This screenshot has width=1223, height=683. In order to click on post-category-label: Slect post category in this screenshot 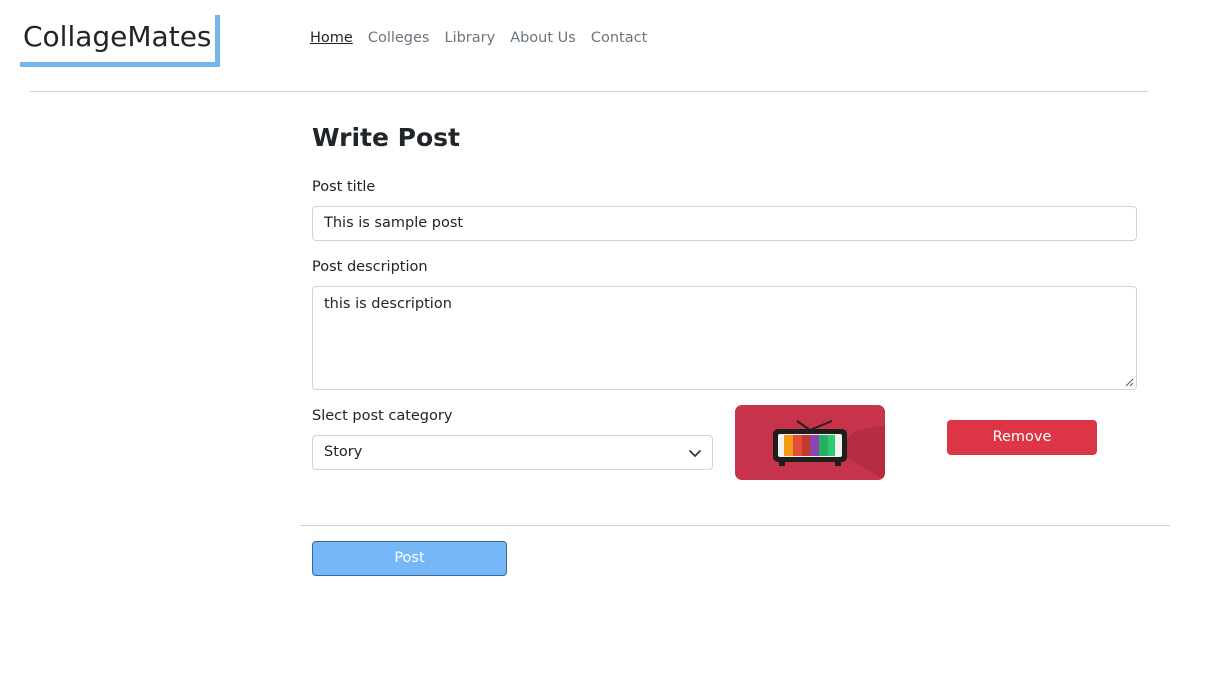, I will do `click(382, 416)`.